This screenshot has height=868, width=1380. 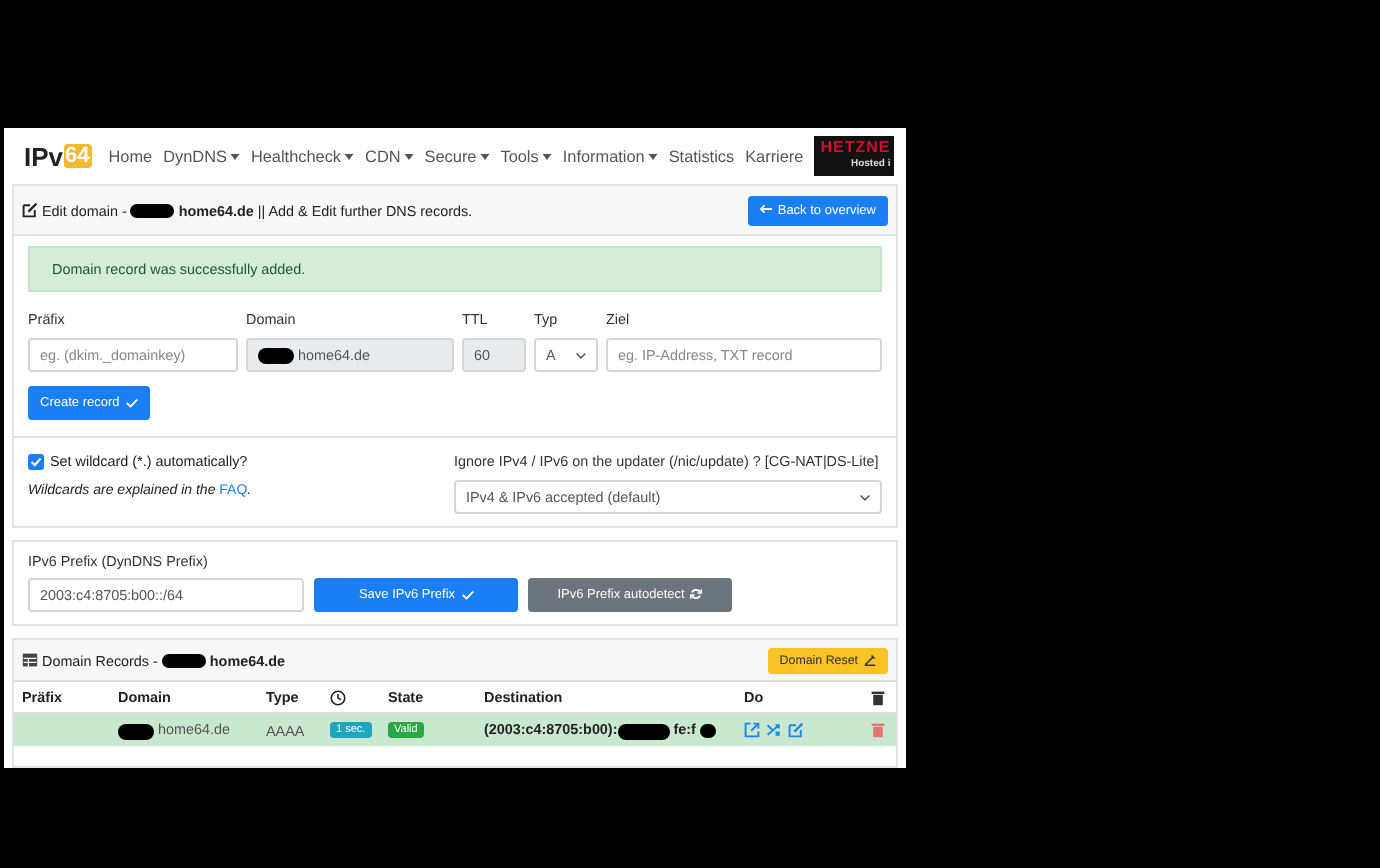 I want to click on nav-link: Home, so click(x=130, y=156).